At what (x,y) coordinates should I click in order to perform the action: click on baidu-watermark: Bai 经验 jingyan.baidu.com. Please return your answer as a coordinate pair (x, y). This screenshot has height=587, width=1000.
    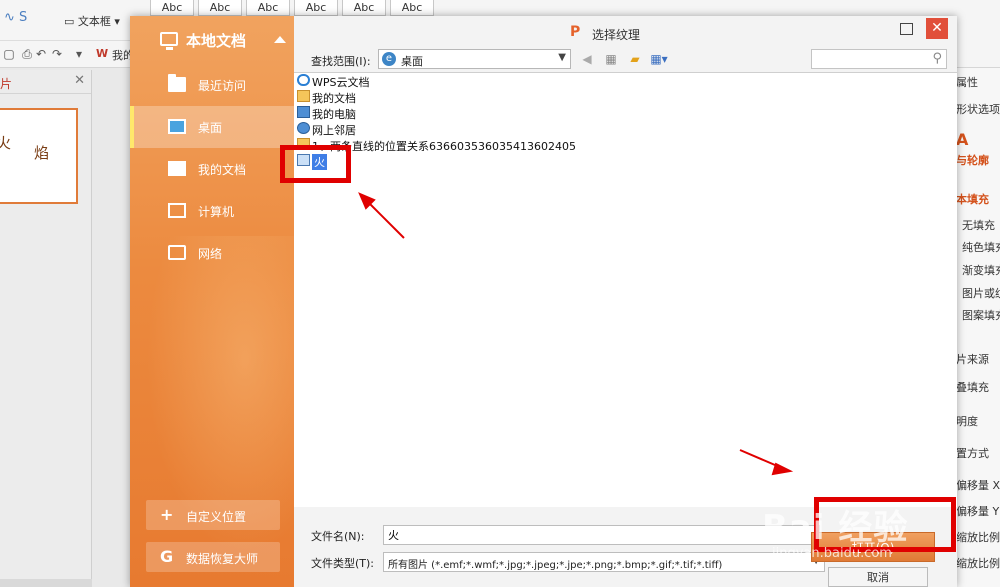
    Looking at the image, I should click on (862, 543).